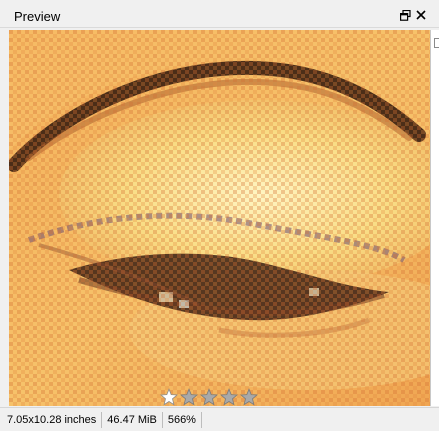 The height and width of the screenshot is (431, 439). What do you see at coordinates (37, 16) in the screenshot?
I see `panel-title: Preview` at bounding box center [37, 16].